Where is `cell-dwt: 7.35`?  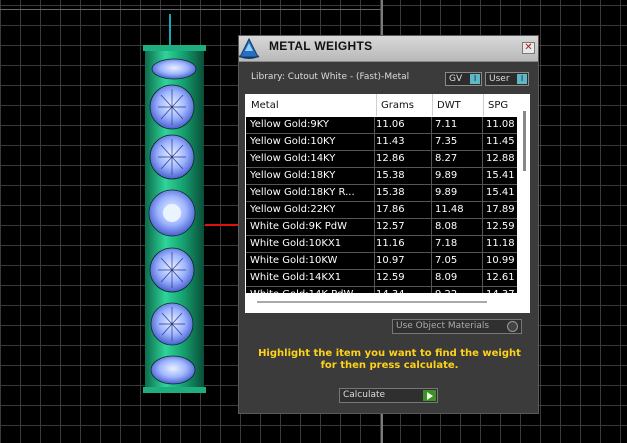
cell-dwt: 7.35 is located at coordinates (446, 141).